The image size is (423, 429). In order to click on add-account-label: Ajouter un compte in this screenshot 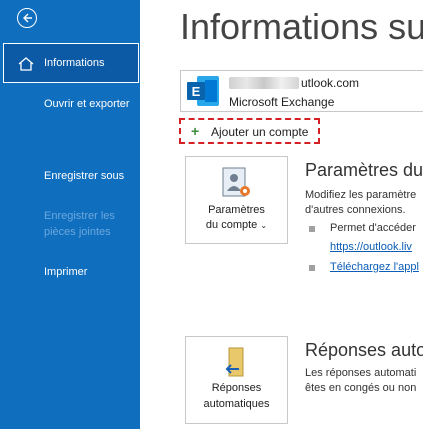, I will do `click(260, 132)`.